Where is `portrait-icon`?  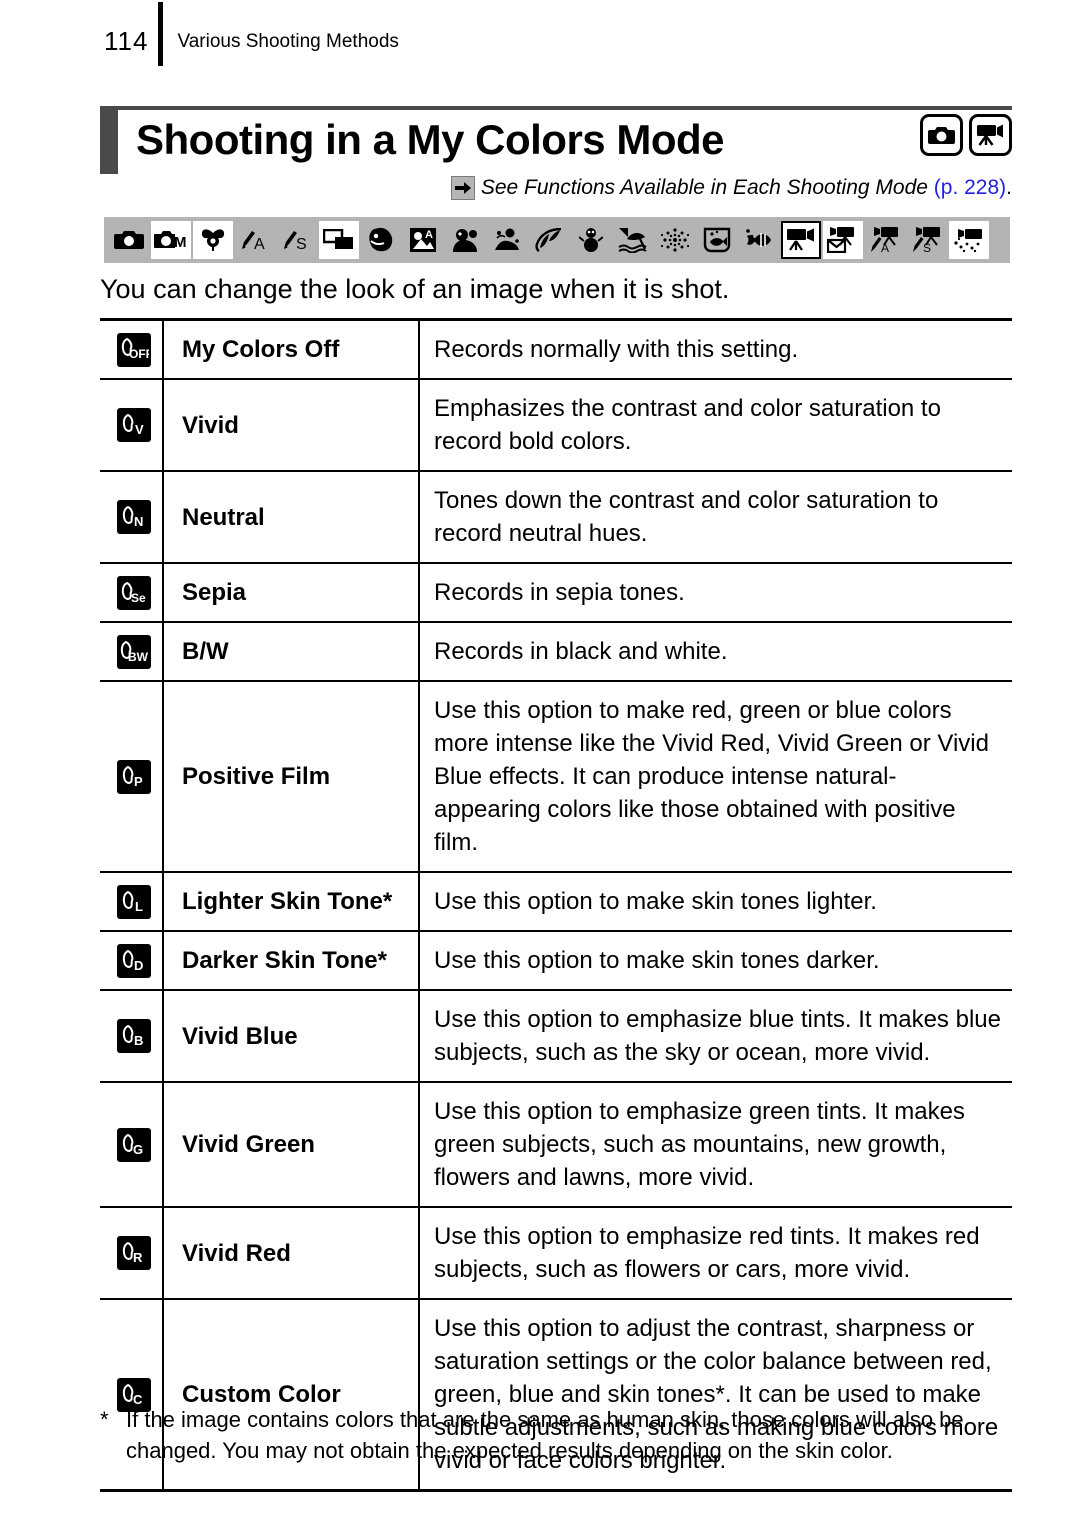
portrait-icon is located at coordinates (381, 240).